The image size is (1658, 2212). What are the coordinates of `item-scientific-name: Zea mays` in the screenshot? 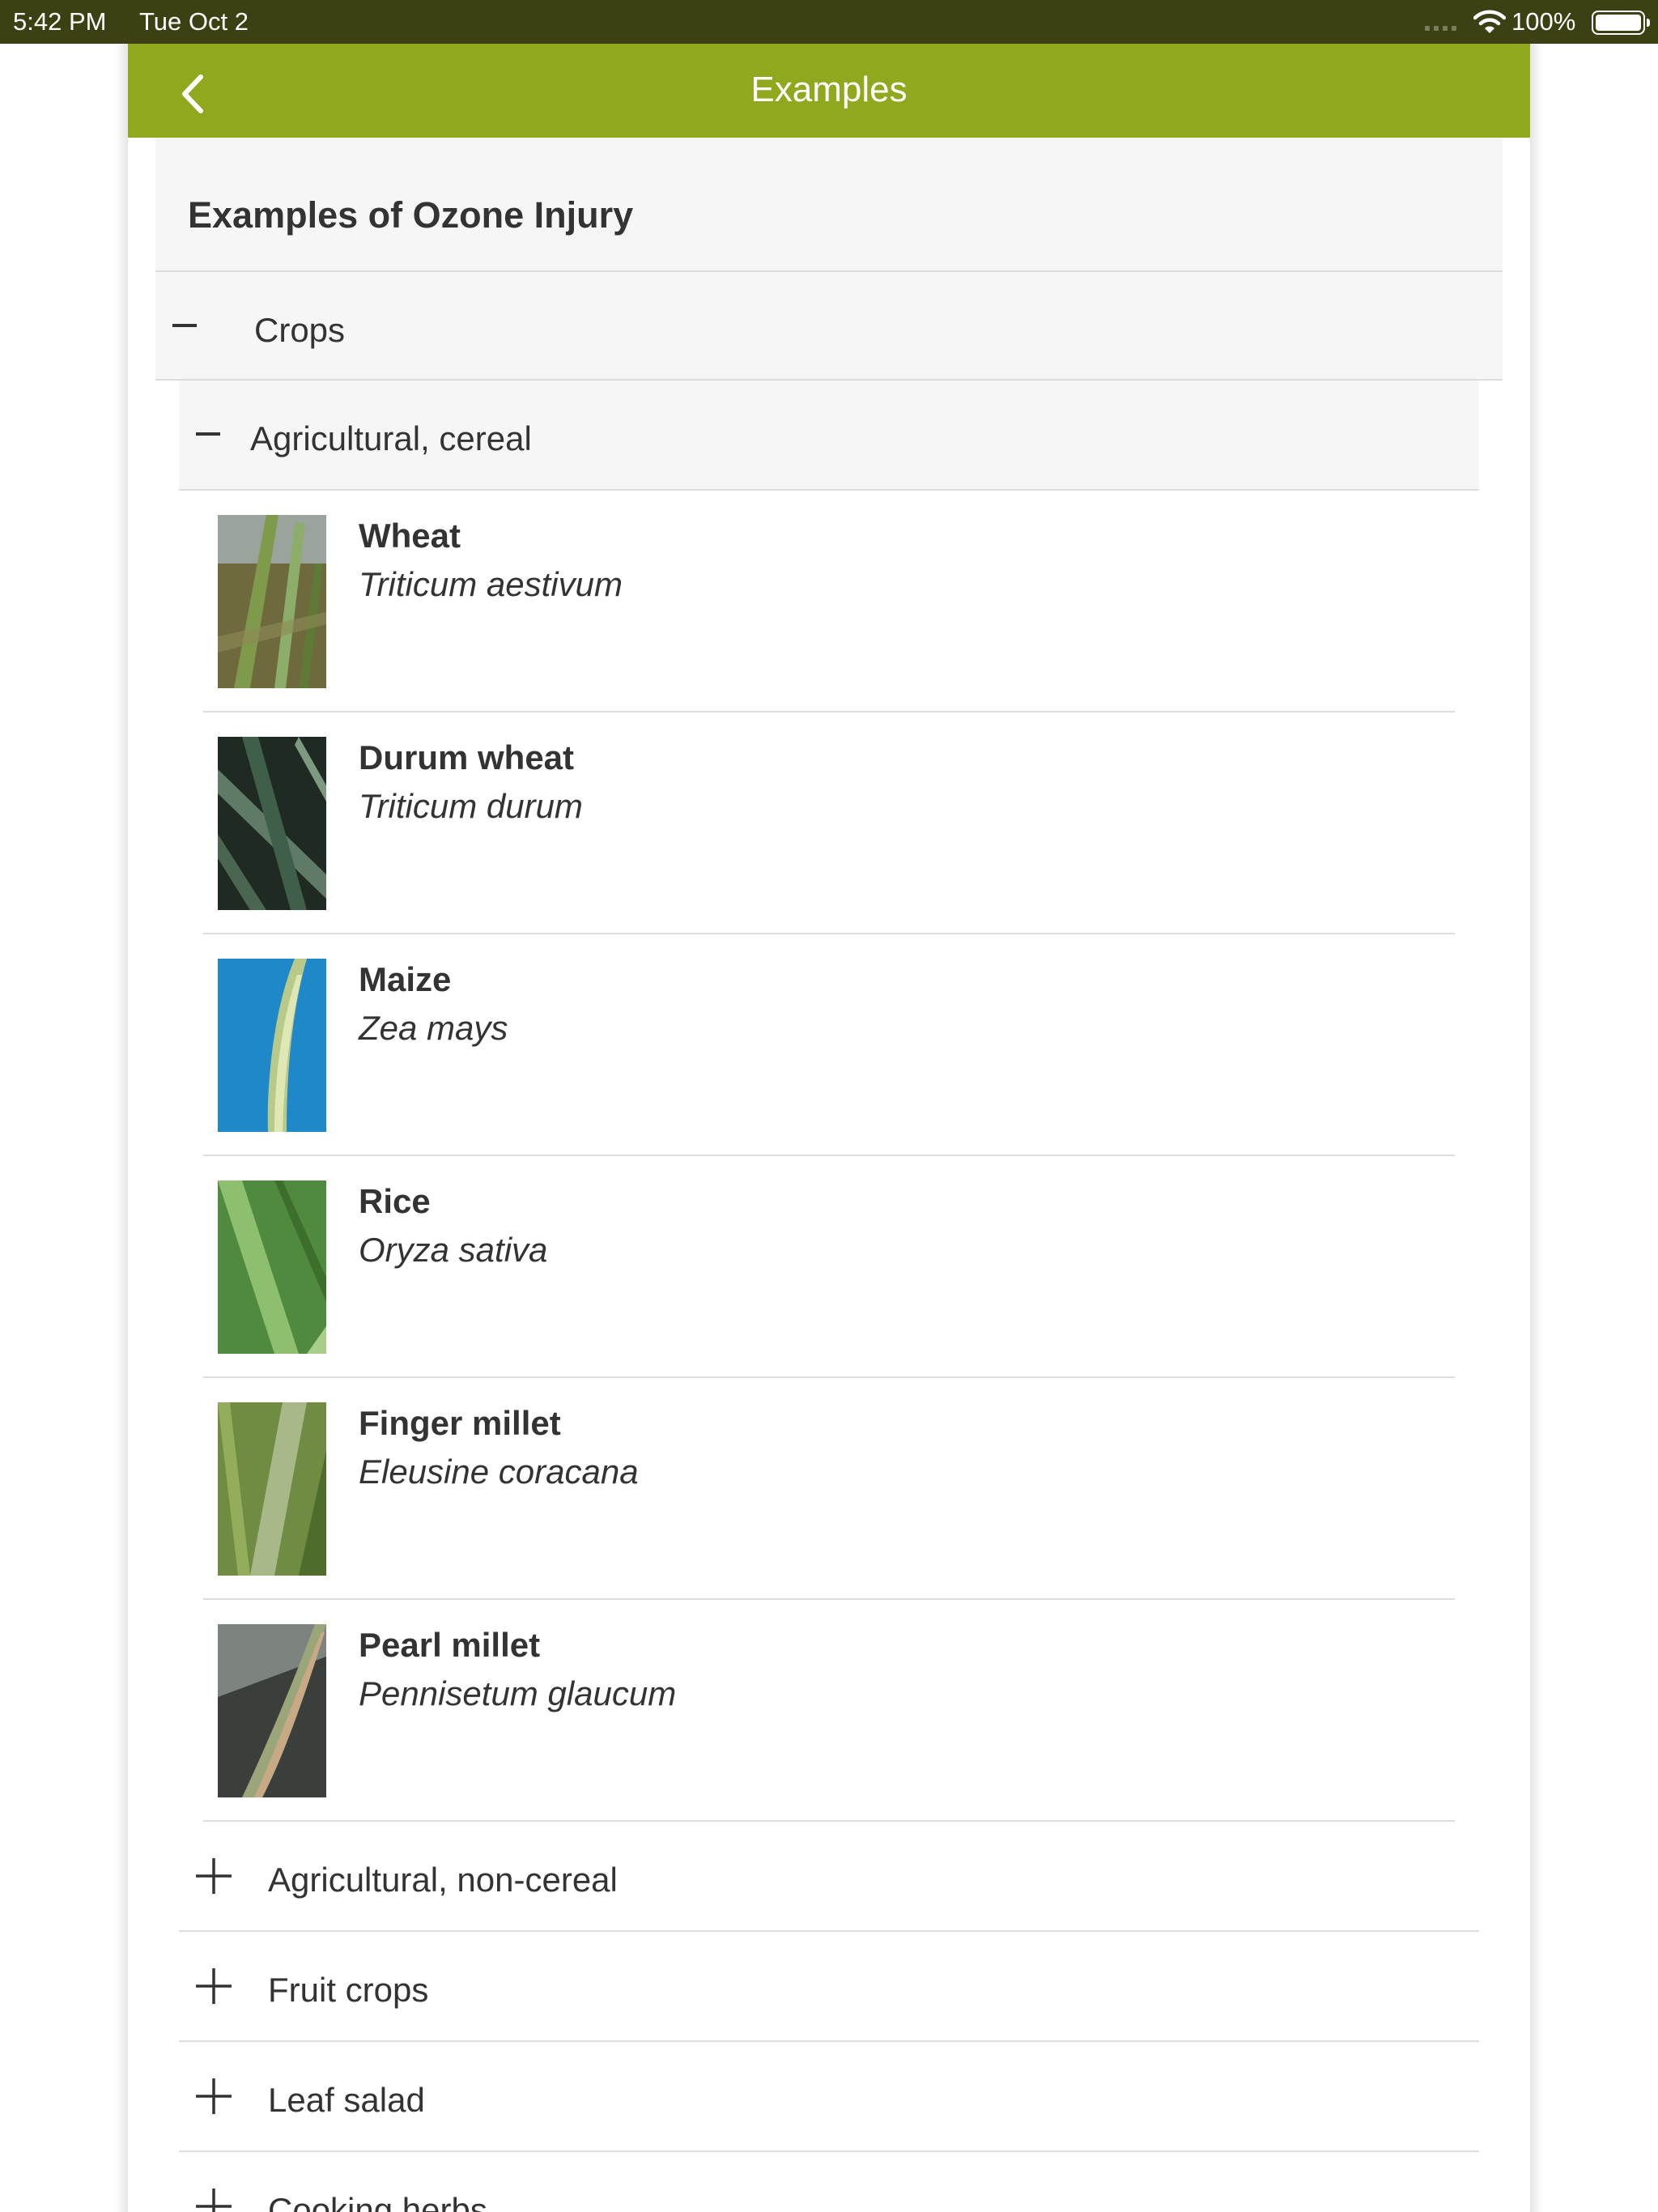 It's located at (433, 1028).